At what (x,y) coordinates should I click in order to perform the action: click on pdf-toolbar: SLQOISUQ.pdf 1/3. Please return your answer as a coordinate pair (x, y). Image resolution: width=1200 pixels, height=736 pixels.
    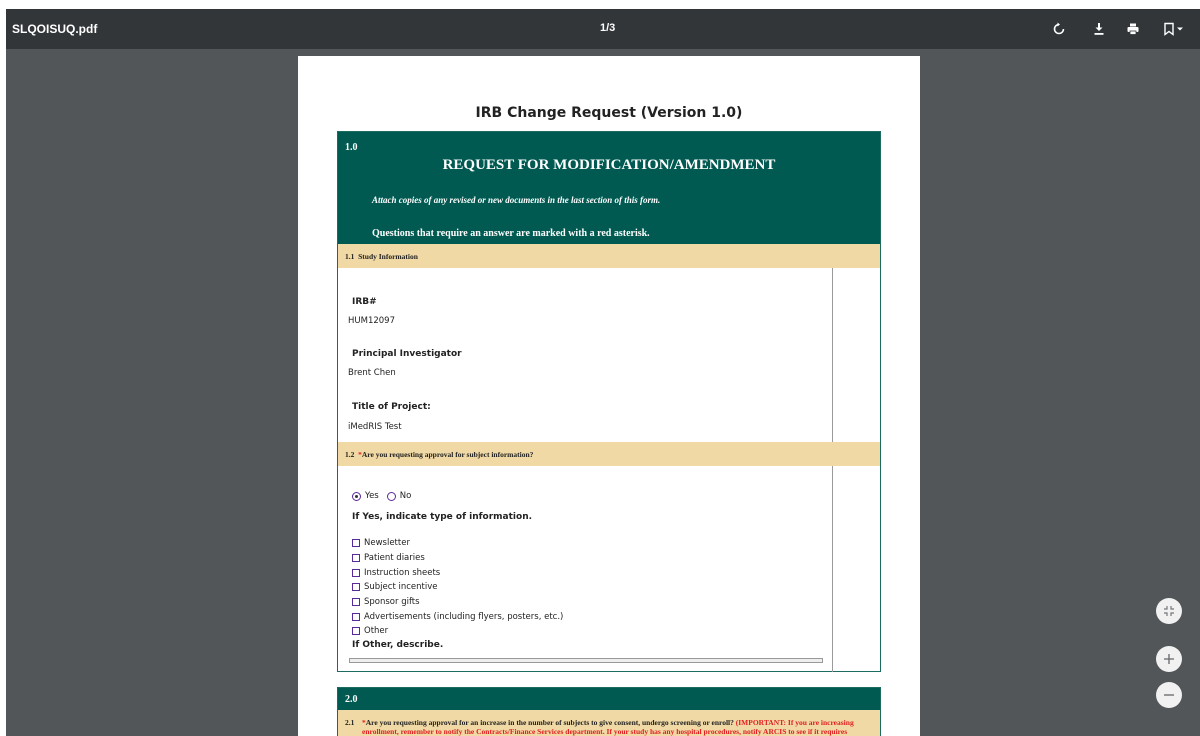
    Looking at the image, I should click on (603, 29).